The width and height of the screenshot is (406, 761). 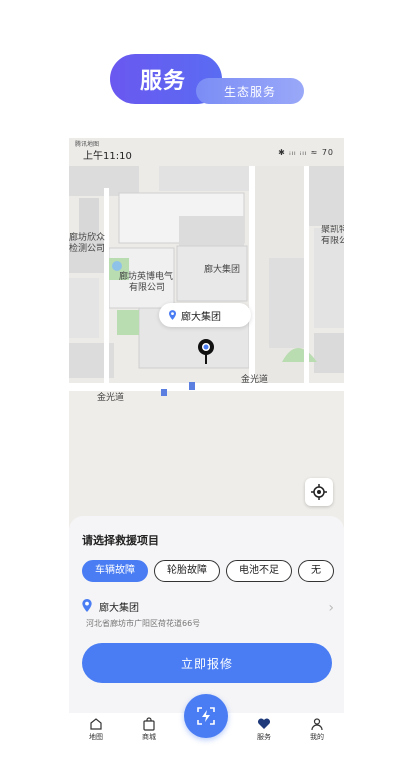 I want to click on map-label: 廊大集团, so click(x=222, y=270).